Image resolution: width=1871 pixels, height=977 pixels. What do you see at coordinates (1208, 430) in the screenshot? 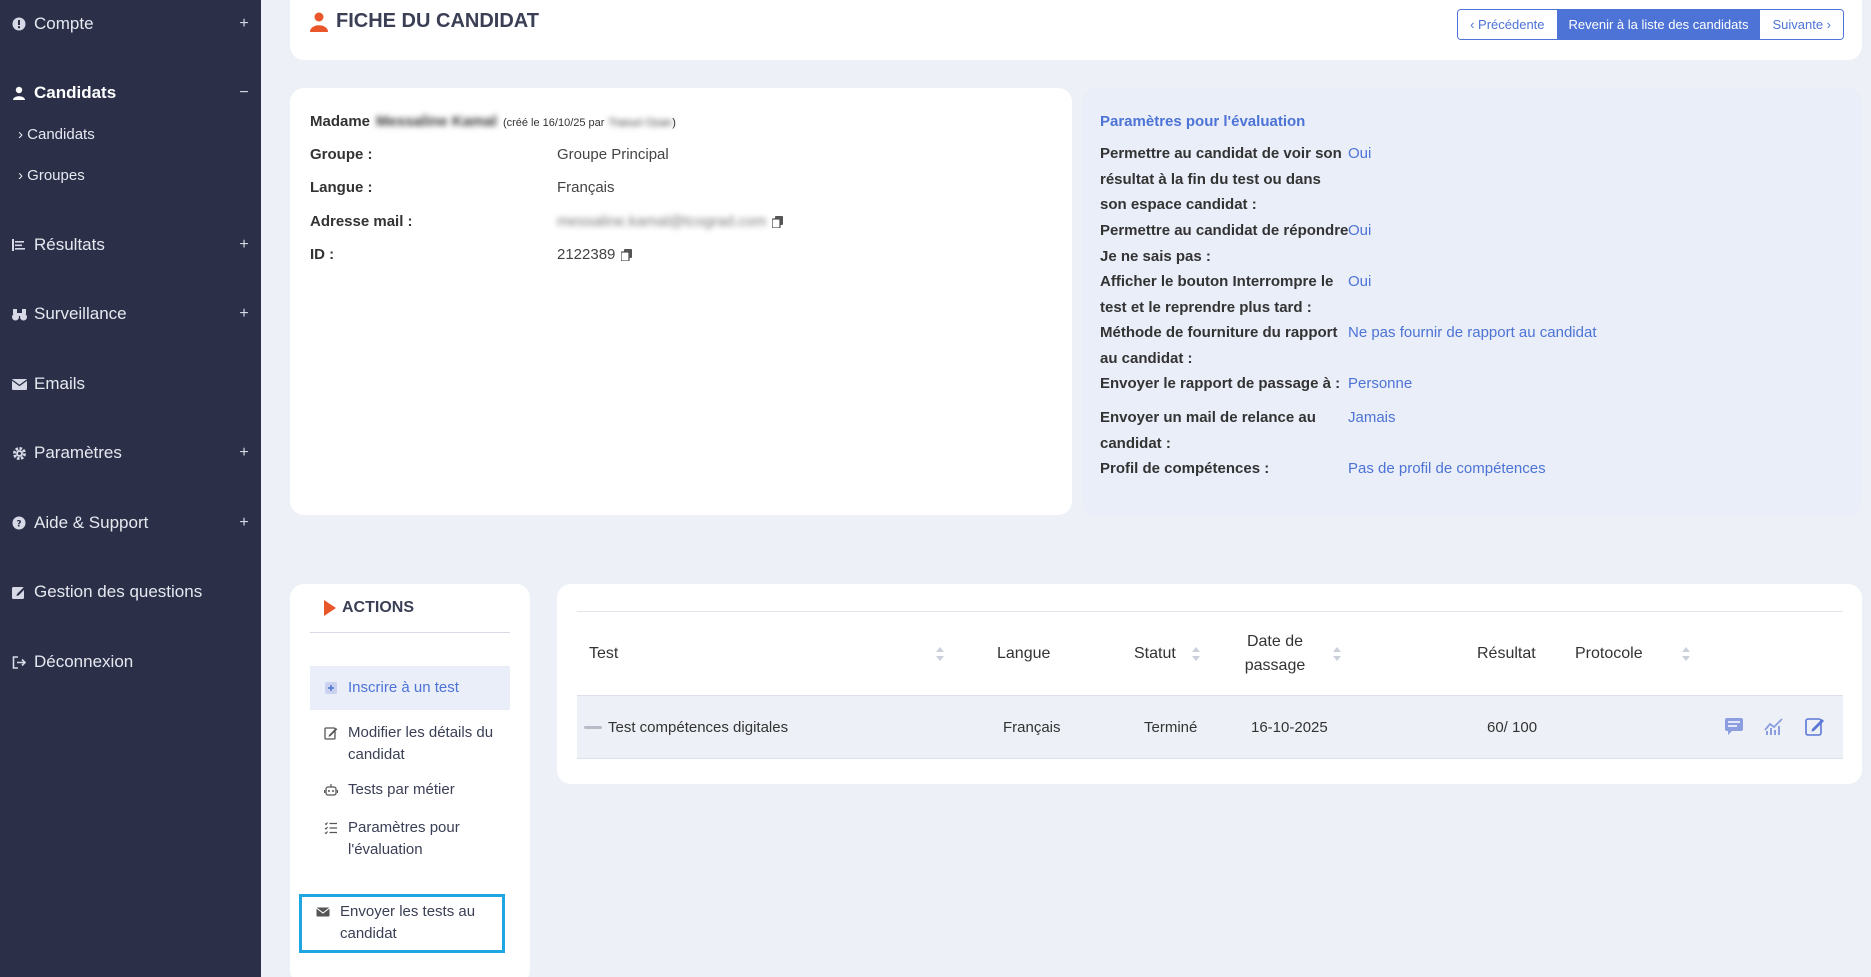
I see `param-key: Envoyer un mail de relance au candidat :` at bounding box center [1208, 430].